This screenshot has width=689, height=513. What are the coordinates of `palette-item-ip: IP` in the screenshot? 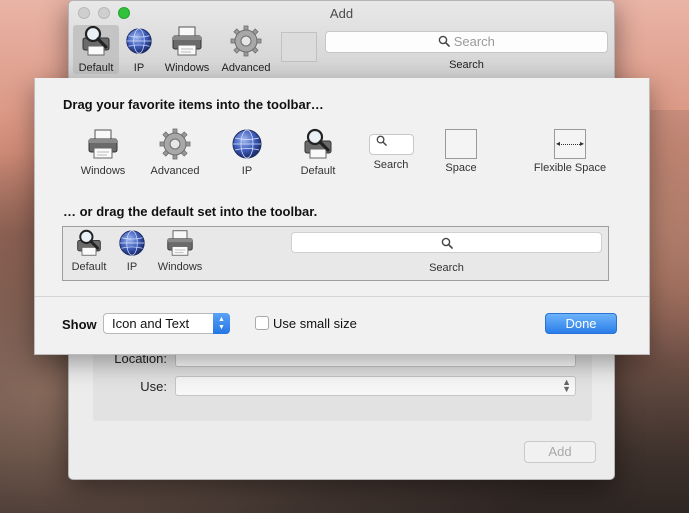 It's located at (247, 152).